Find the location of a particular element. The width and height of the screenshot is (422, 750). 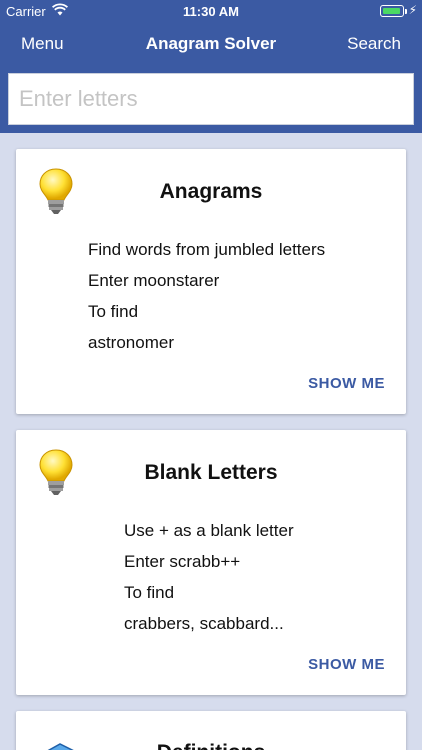

card-title: Anagrams is located at coordinates (211, 191).